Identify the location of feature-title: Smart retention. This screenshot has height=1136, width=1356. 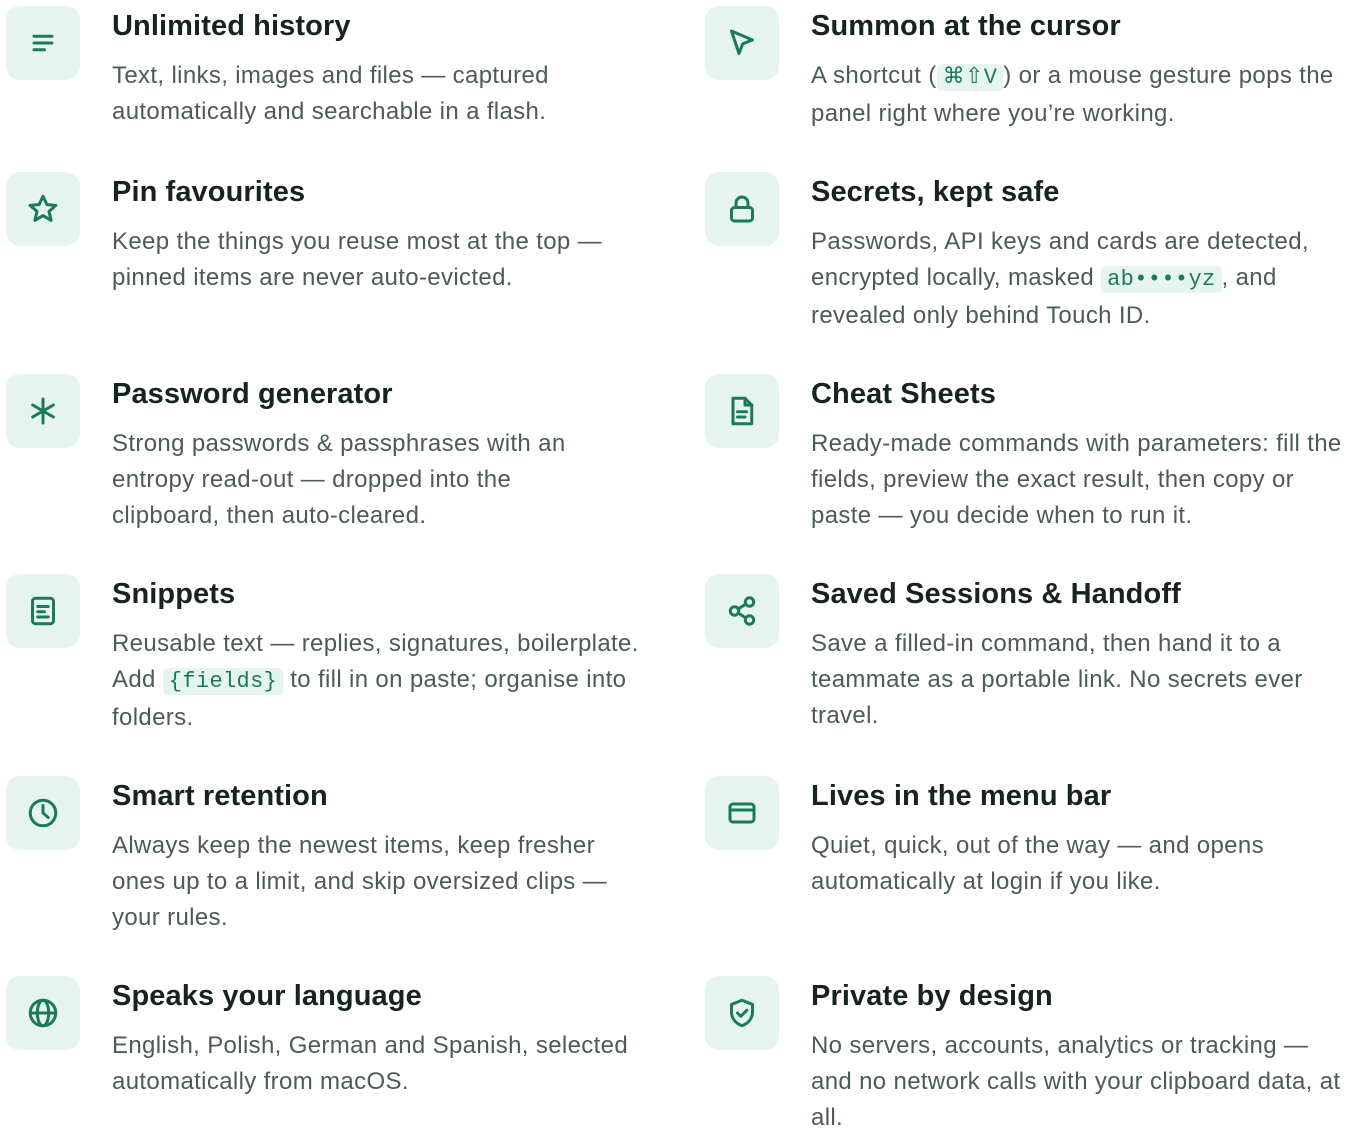
(220, 796).